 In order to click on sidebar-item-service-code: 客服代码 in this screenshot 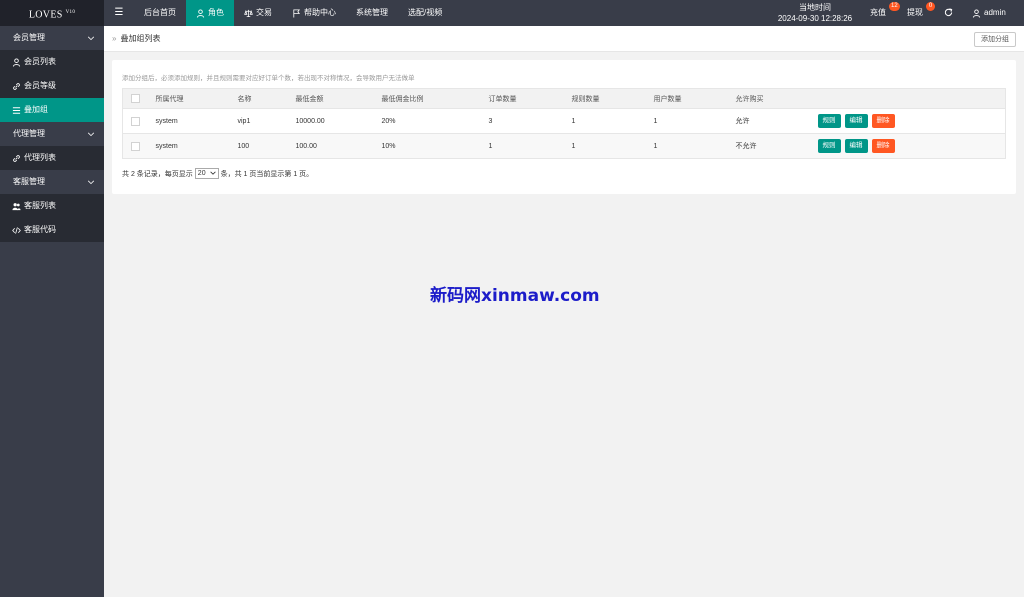, I will do `click(52, 230)`.